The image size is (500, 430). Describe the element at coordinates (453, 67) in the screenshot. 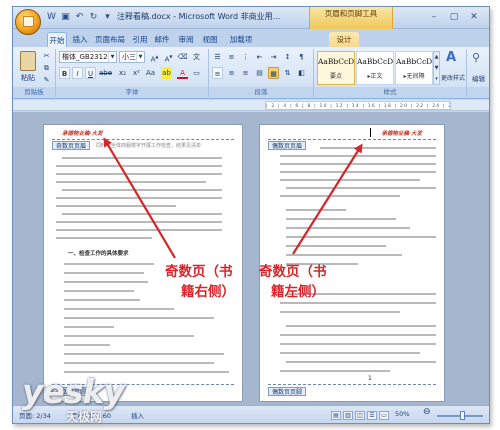

I see `change-styles-button: A 更改样式` at that location.